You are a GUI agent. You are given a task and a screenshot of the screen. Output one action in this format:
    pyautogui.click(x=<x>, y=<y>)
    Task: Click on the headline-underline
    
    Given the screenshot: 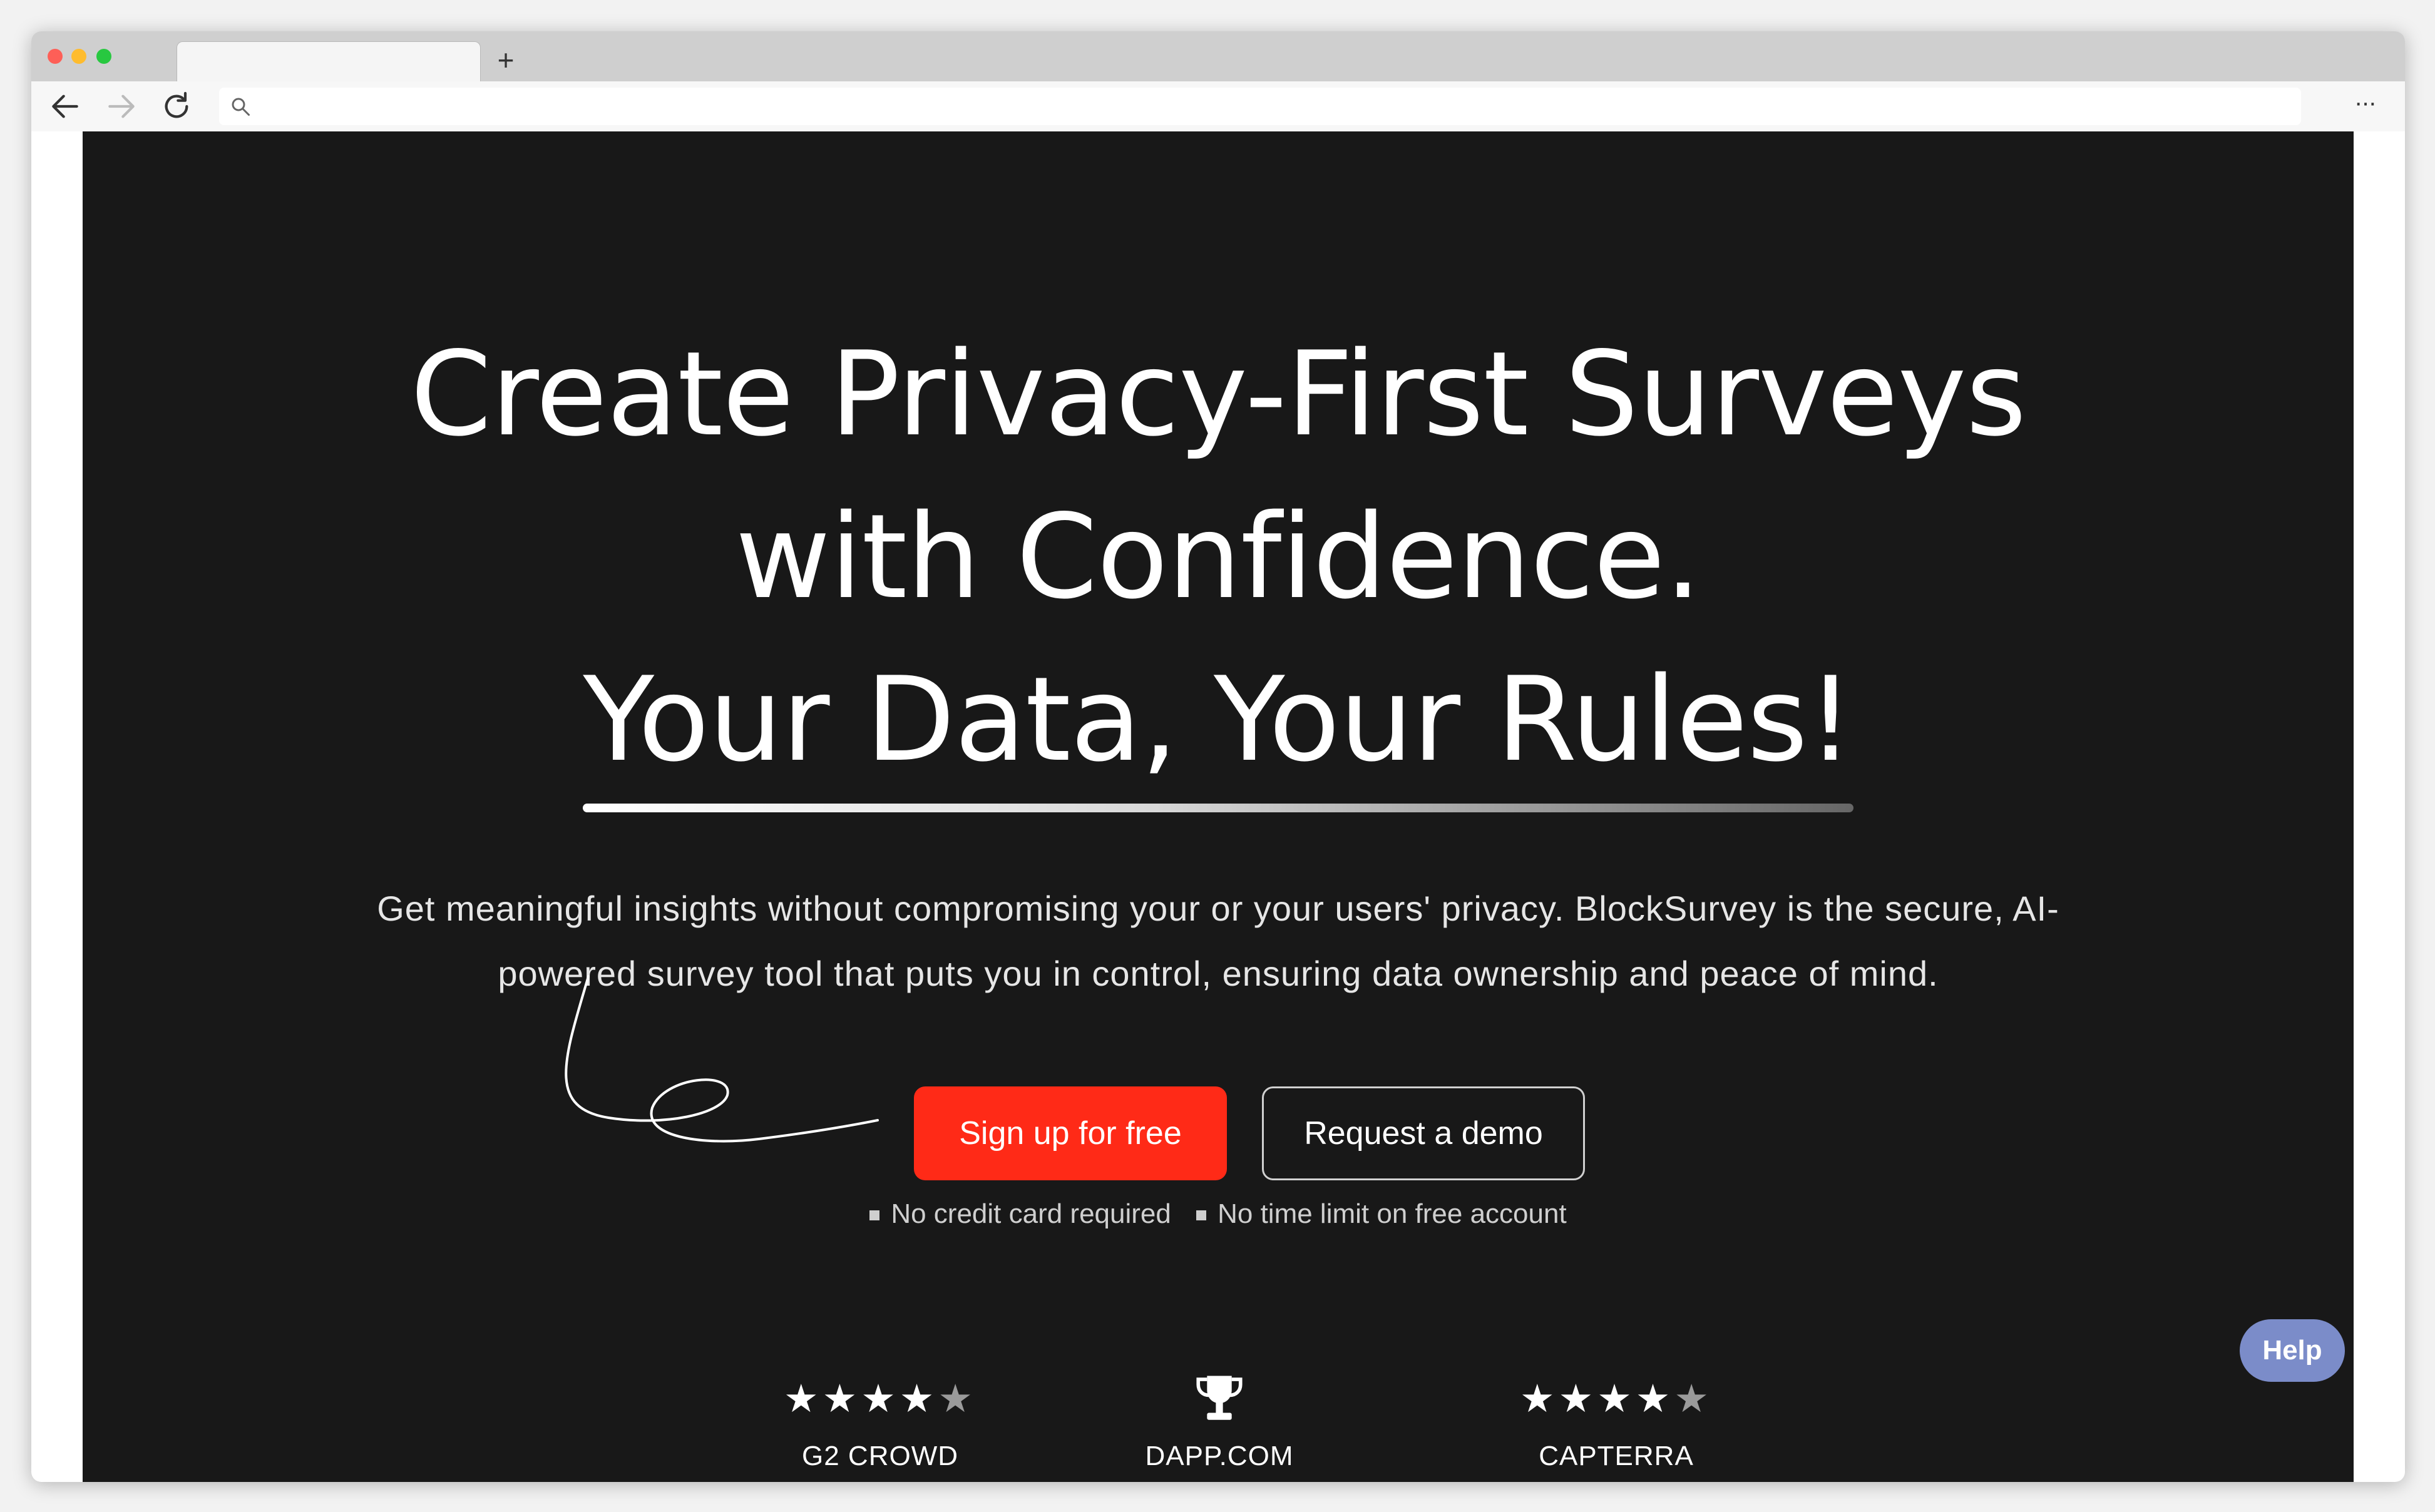 What is the action you would take?
    pyautogui.click(x=1218, y=808)
    